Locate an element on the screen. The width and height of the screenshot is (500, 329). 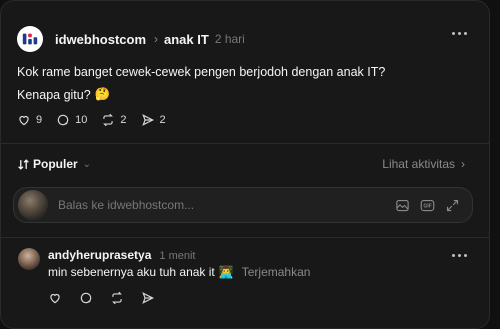
logo-mark-icon is located at coordinates (30, 39).